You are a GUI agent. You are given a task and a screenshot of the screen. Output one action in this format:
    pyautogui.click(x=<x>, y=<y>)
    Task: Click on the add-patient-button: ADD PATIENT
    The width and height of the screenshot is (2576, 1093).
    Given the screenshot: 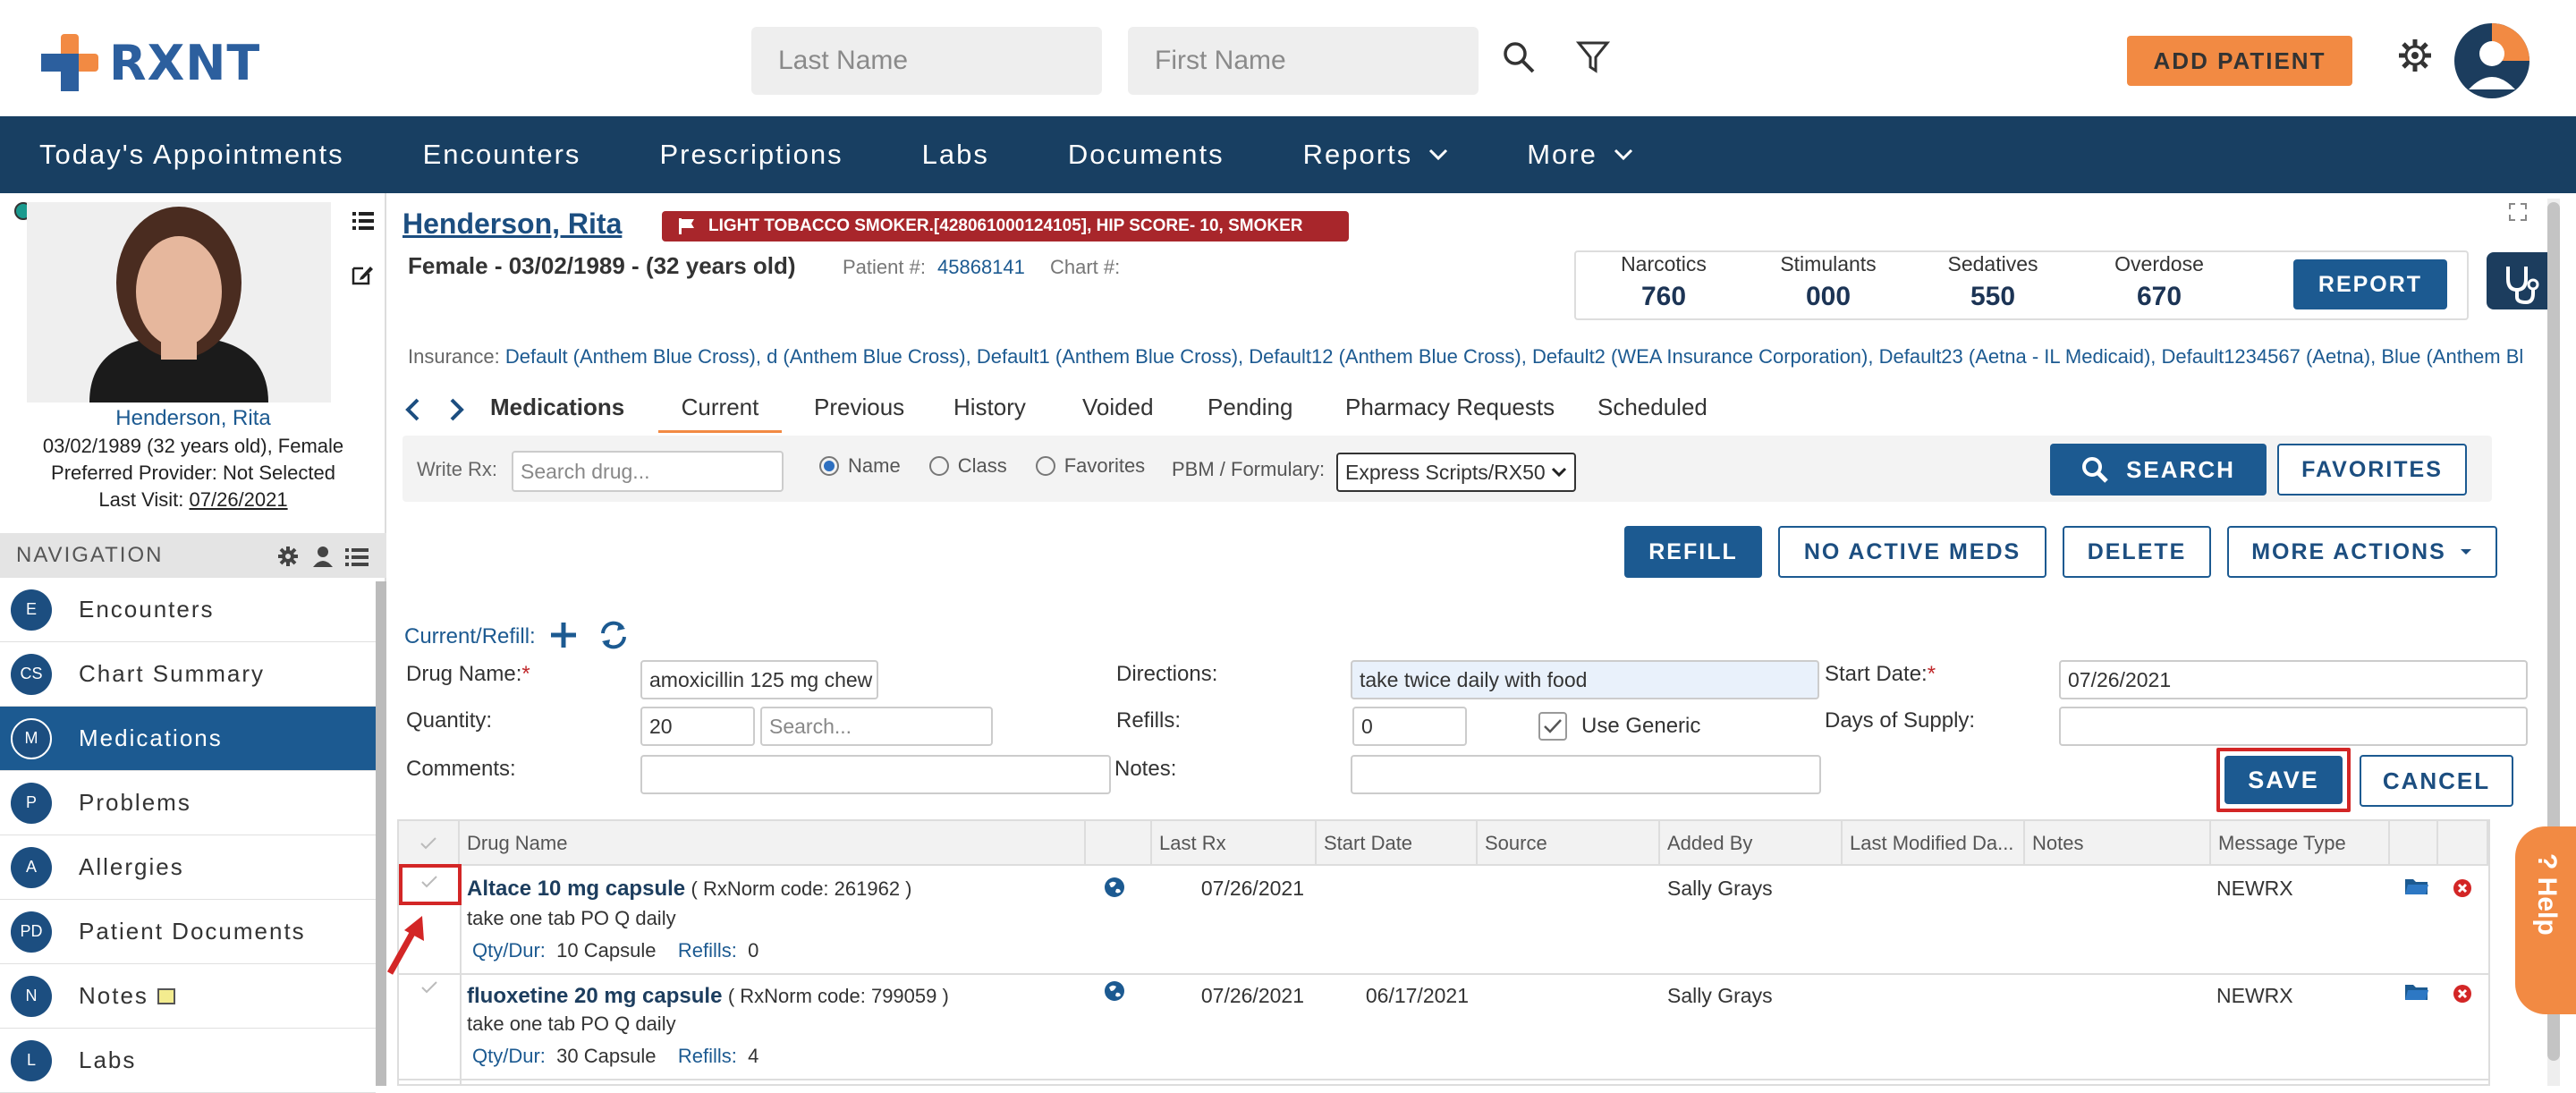 What is the action you would take?
    pyautogui.click(x=2239, y=61)
    